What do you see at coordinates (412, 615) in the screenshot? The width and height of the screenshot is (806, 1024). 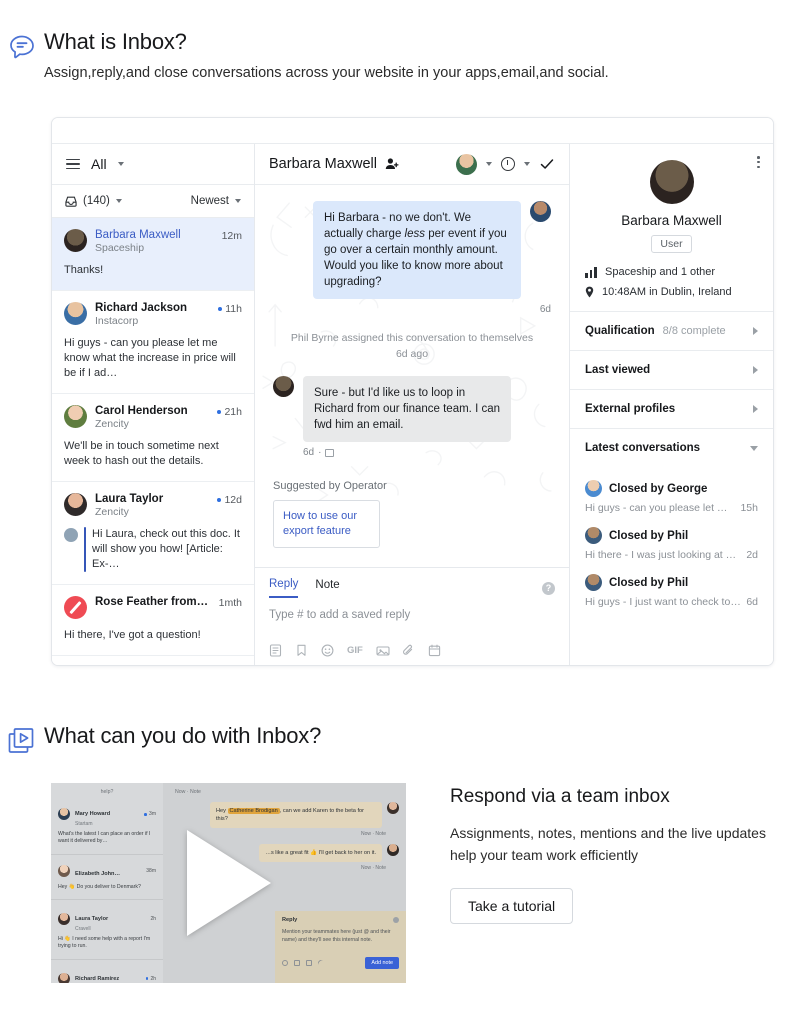 I see `composer-input: Type # to add a saved reply` at bounding box center [412, 615].